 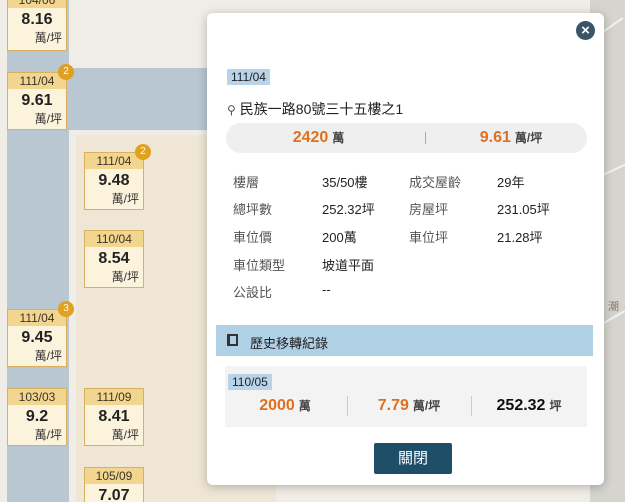 I want to click on history-record: 110/05 2000 萬 7.79 萬/坪 252.32 坪, so click(x=406, y=396).